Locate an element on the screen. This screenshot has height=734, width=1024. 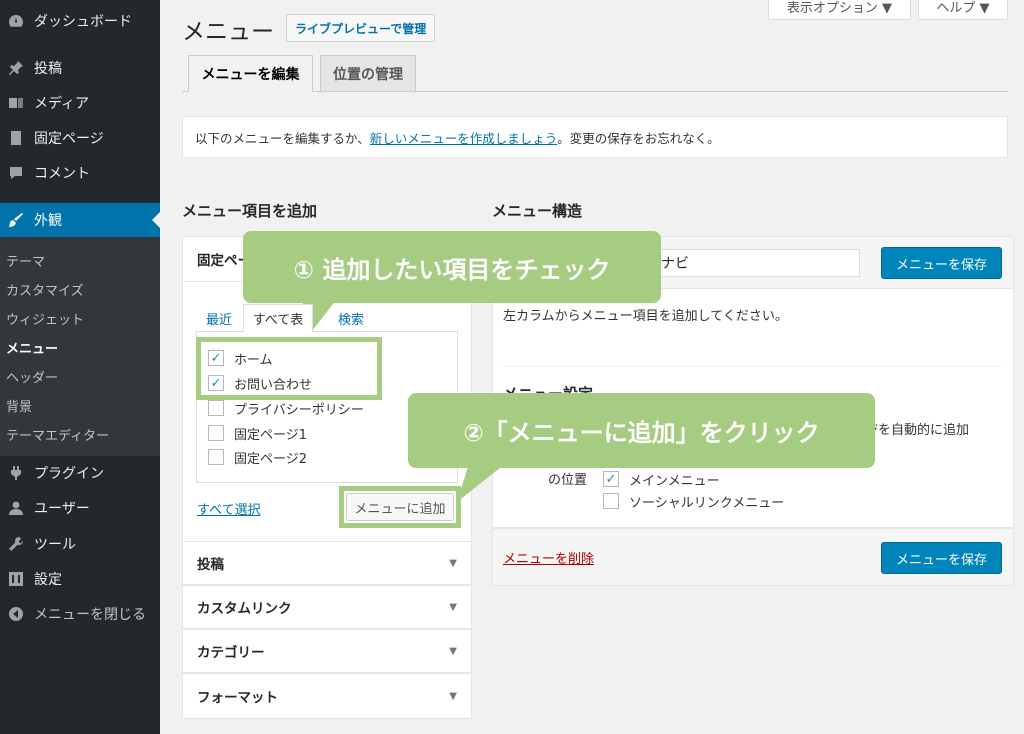
checkbox-page2 is located at coordinates (216, 457).